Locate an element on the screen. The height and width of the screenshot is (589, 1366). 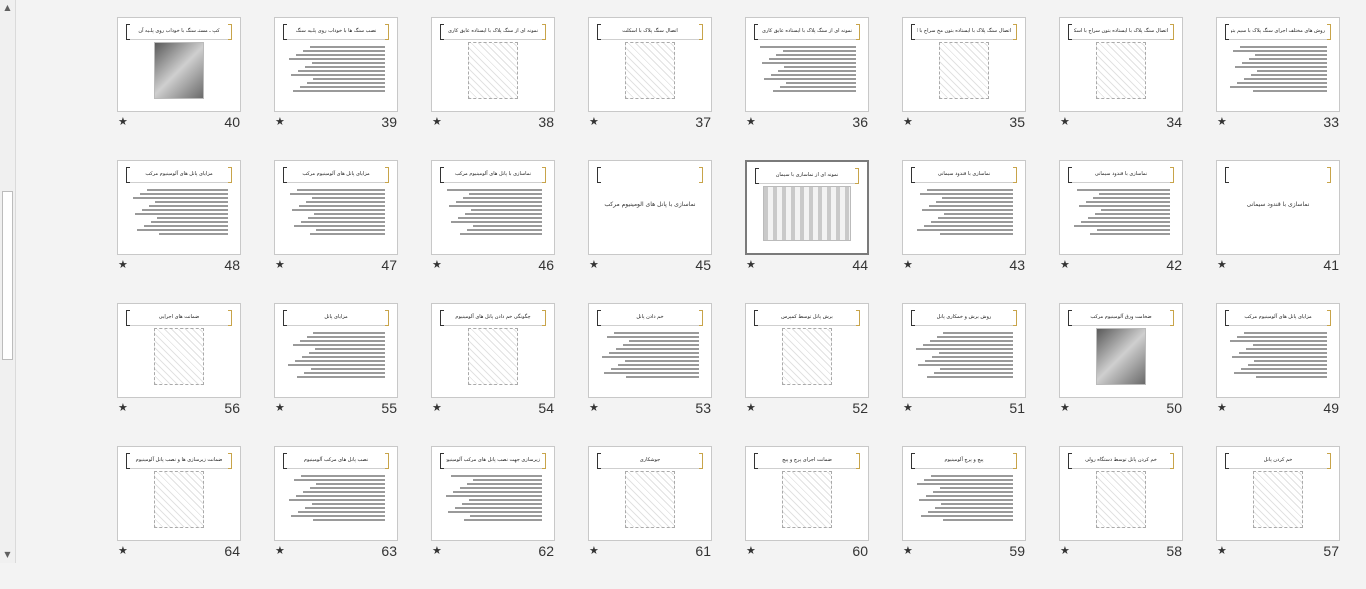
slide-preview: زیرسازی جهت نصب پانل های مرکب آلومینیوم is located at coordinates (493, 493).